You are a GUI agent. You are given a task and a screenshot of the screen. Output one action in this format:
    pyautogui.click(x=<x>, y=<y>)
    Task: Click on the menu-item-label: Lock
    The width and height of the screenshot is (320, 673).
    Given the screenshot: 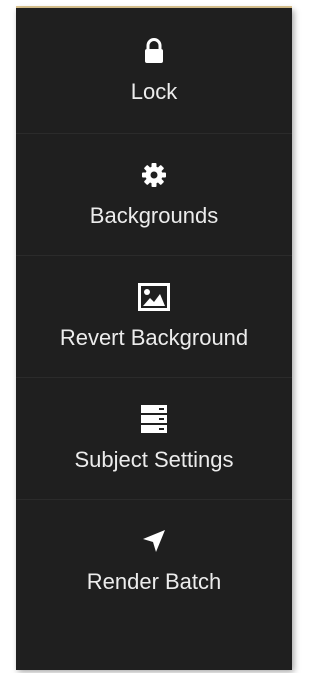 What is the action you would take?
    pyautogui.click(x=154, y=91)
    